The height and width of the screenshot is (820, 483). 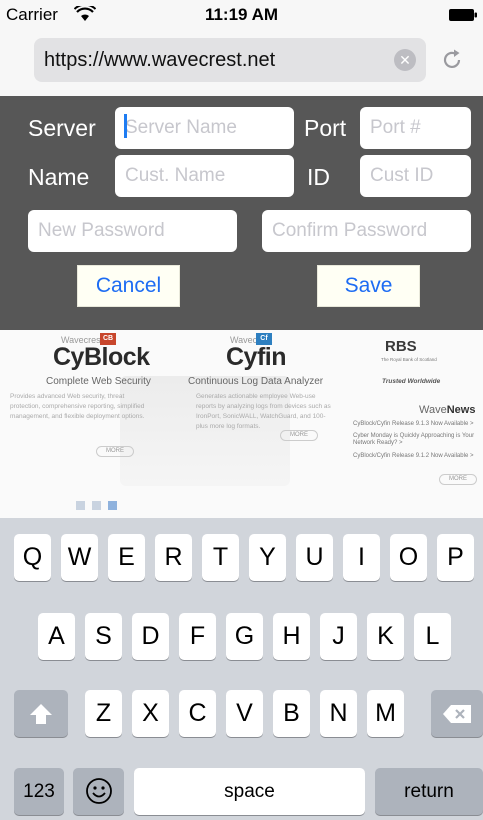 What do you see at coordinates (204, 128) in the screenshot?
I see `server-name-input` at bounding box center [204, 128].